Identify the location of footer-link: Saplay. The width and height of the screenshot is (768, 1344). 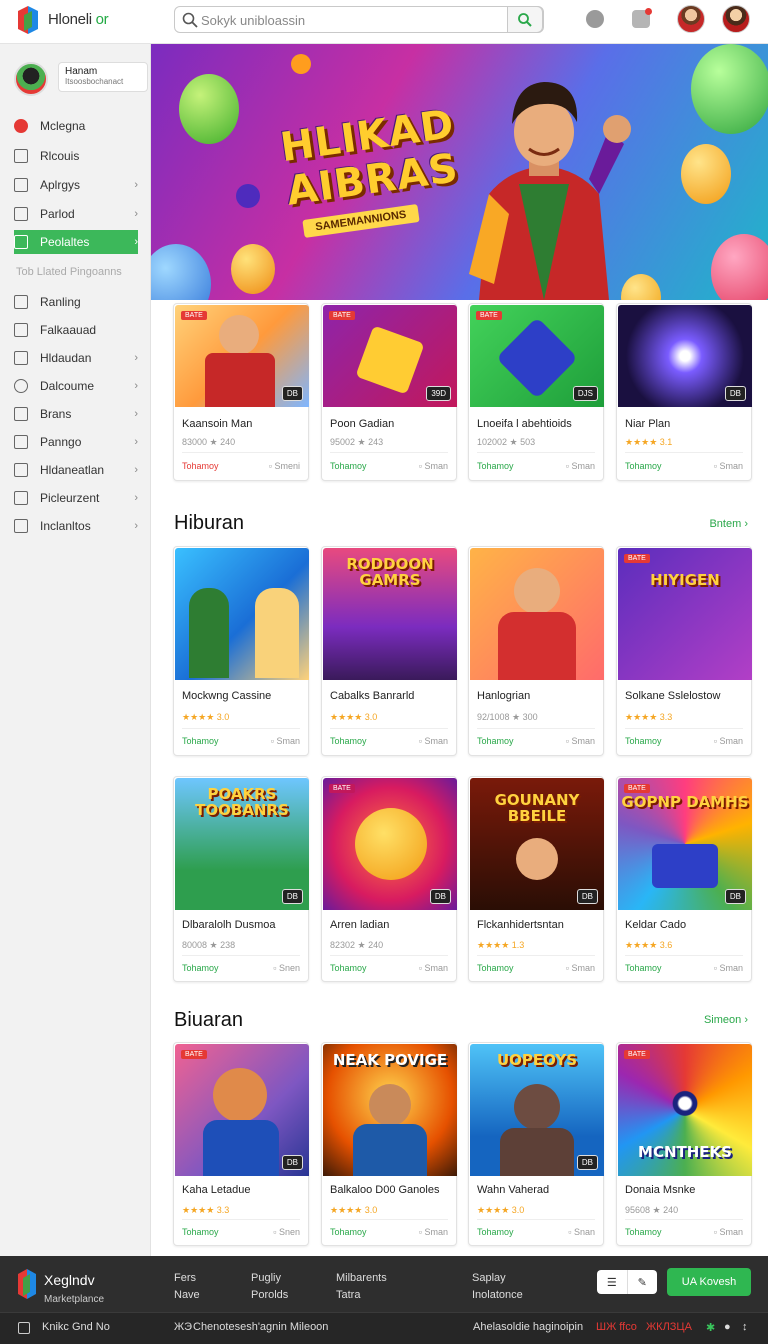
(497, 1278).